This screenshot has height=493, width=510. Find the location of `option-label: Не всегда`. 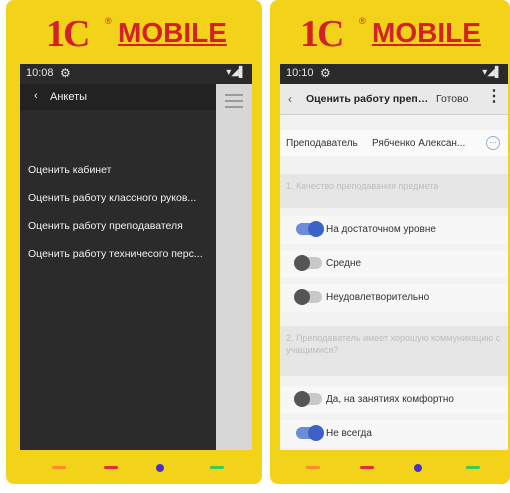

option-label: Не всегда is located at coordinates (349, 433).